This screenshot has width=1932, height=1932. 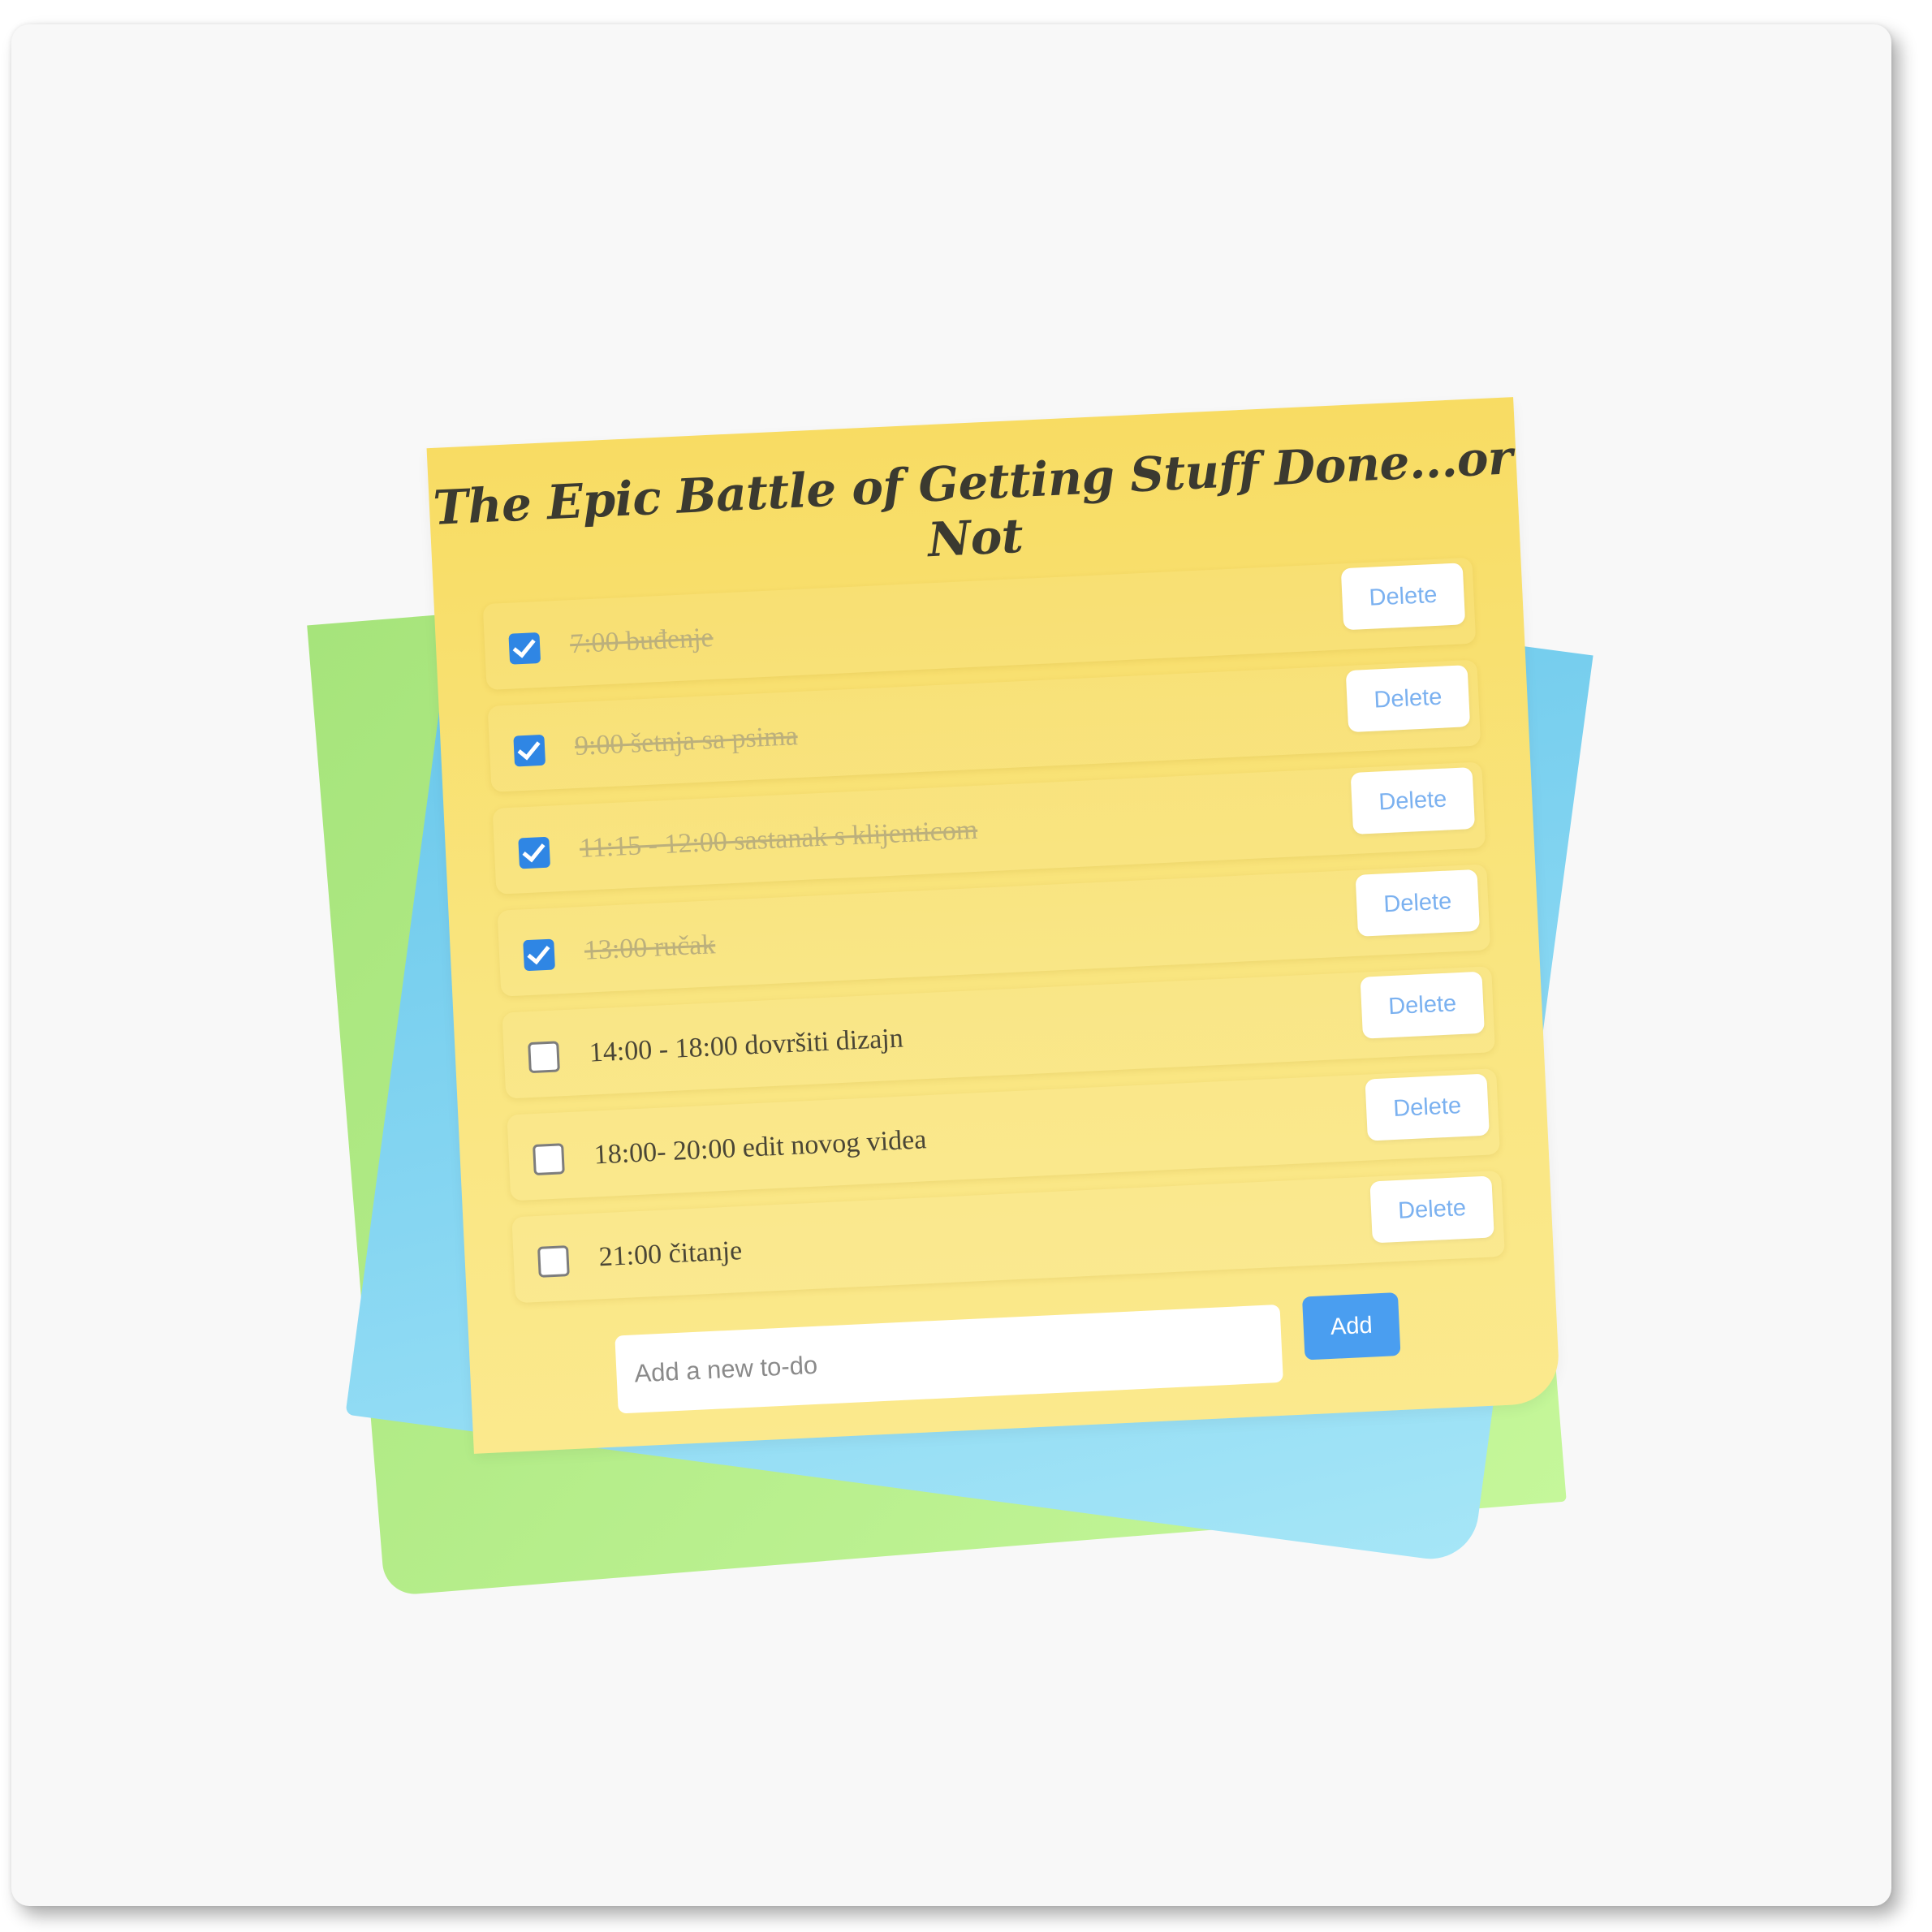 I want to click on todo-text: 11:15 - 12:00 sastanak s klijenticom, so click(x=779, y=839).